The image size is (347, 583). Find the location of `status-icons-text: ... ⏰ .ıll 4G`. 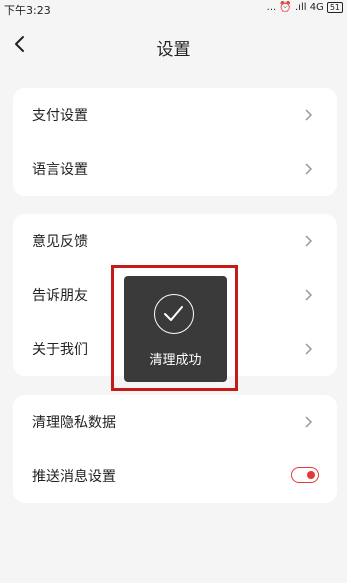

status-icons-text: ... ⏰ .ıll 4G is located at coordinates (295, 7).